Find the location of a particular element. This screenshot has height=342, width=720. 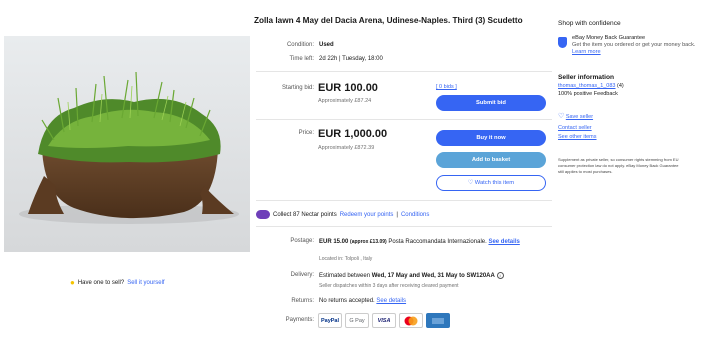

save-seller-link: Save seller is located at coordinates (579, 117).